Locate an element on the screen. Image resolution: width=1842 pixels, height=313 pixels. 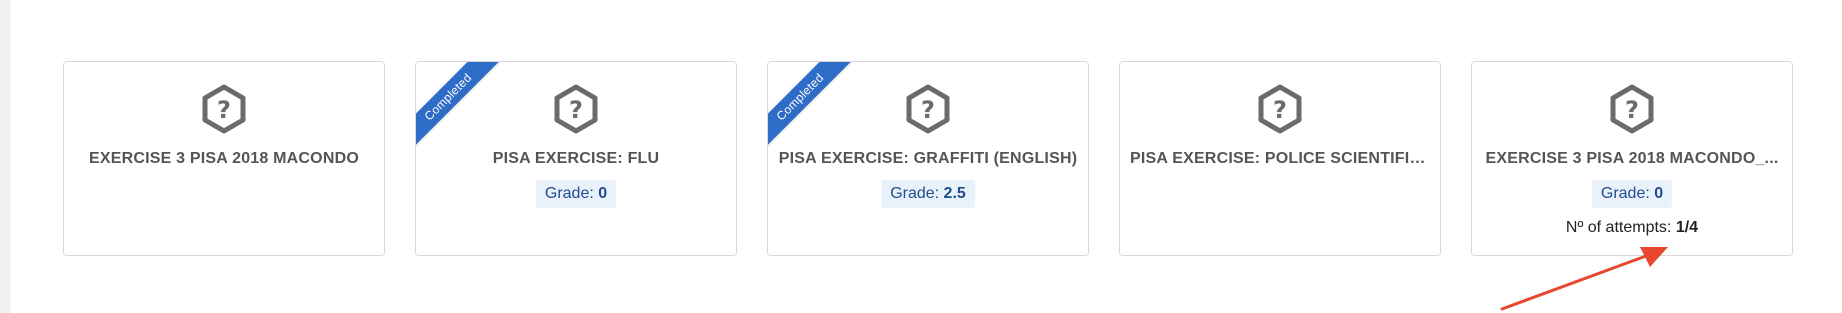
exercise-card: ? EXERCISE 3 PISA 2018 MACONDO is located at coordinates (224, 158).